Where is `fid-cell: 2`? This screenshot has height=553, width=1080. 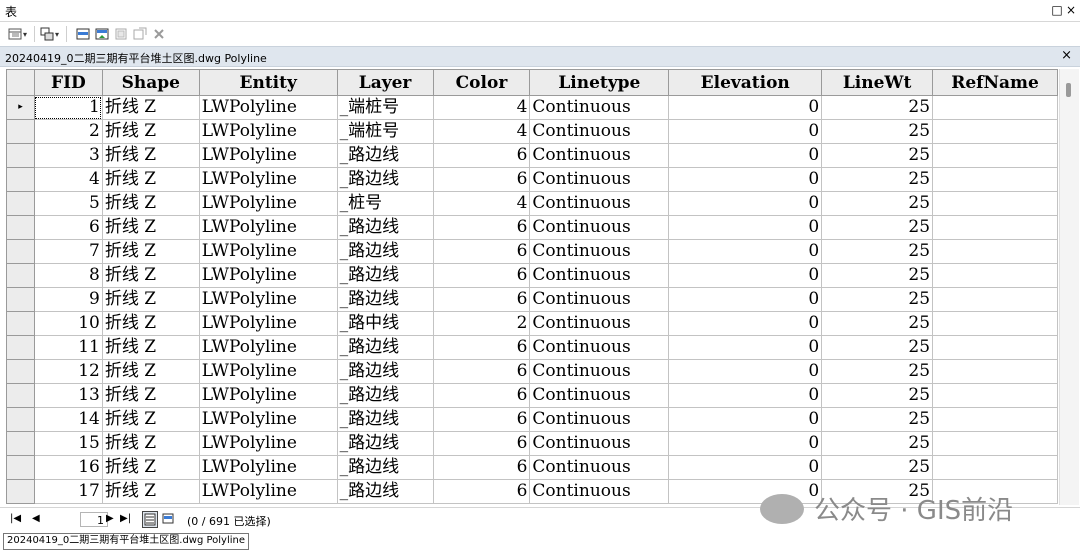 fid-cell: 2 is located at coordinates (68, 131).